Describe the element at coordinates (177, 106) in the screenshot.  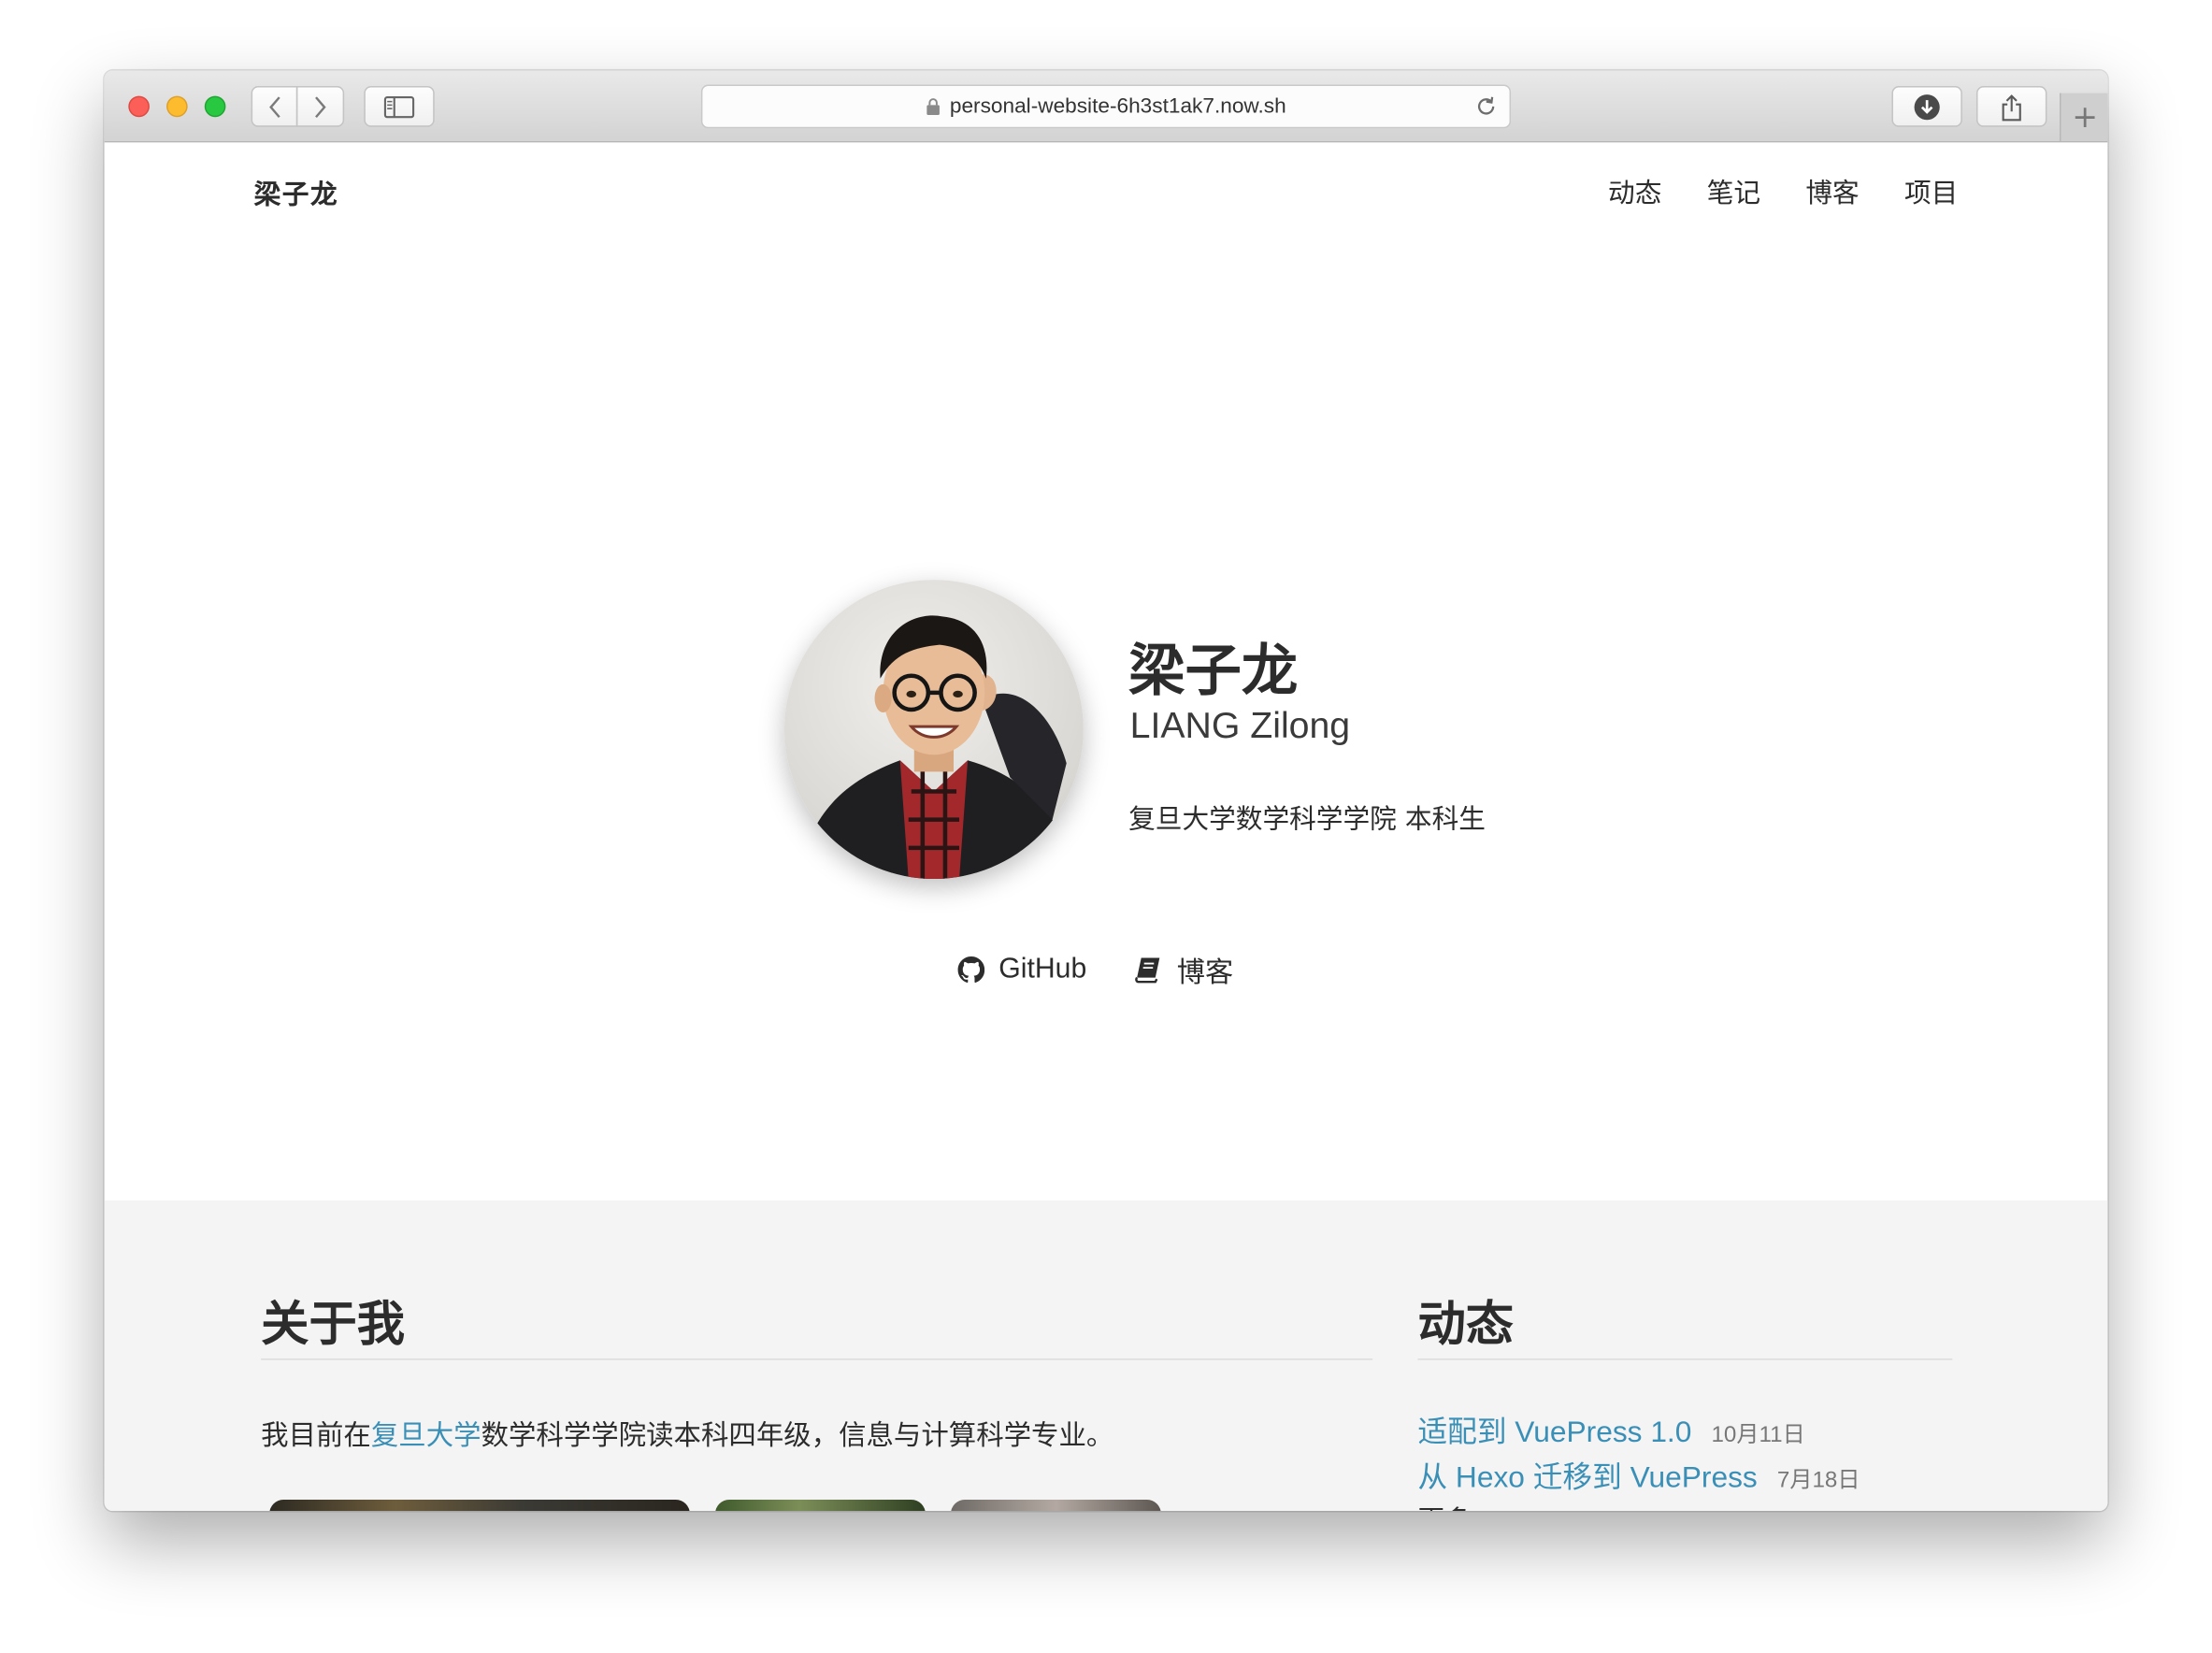
I see `minimize-window-button` at that location.